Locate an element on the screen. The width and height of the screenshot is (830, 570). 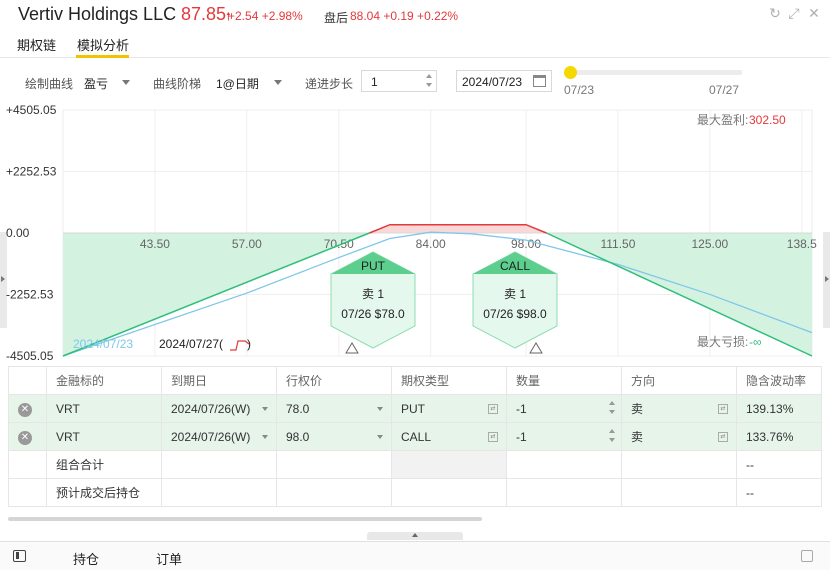
stock-price: 87.85🠕 is located at coordinates (206, 14).